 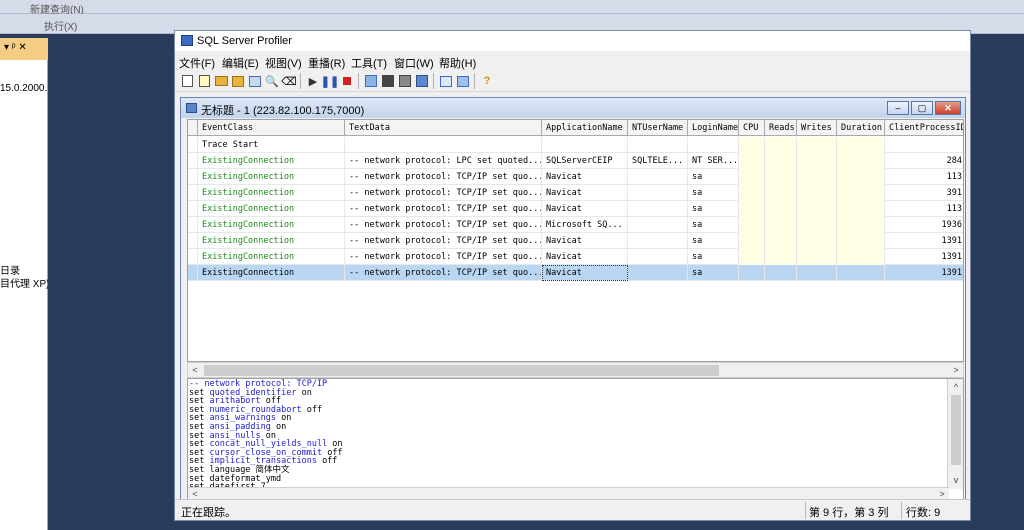 I want to click on cell-applicationname: SQLServerCEIP, so click(x=585, y=161).